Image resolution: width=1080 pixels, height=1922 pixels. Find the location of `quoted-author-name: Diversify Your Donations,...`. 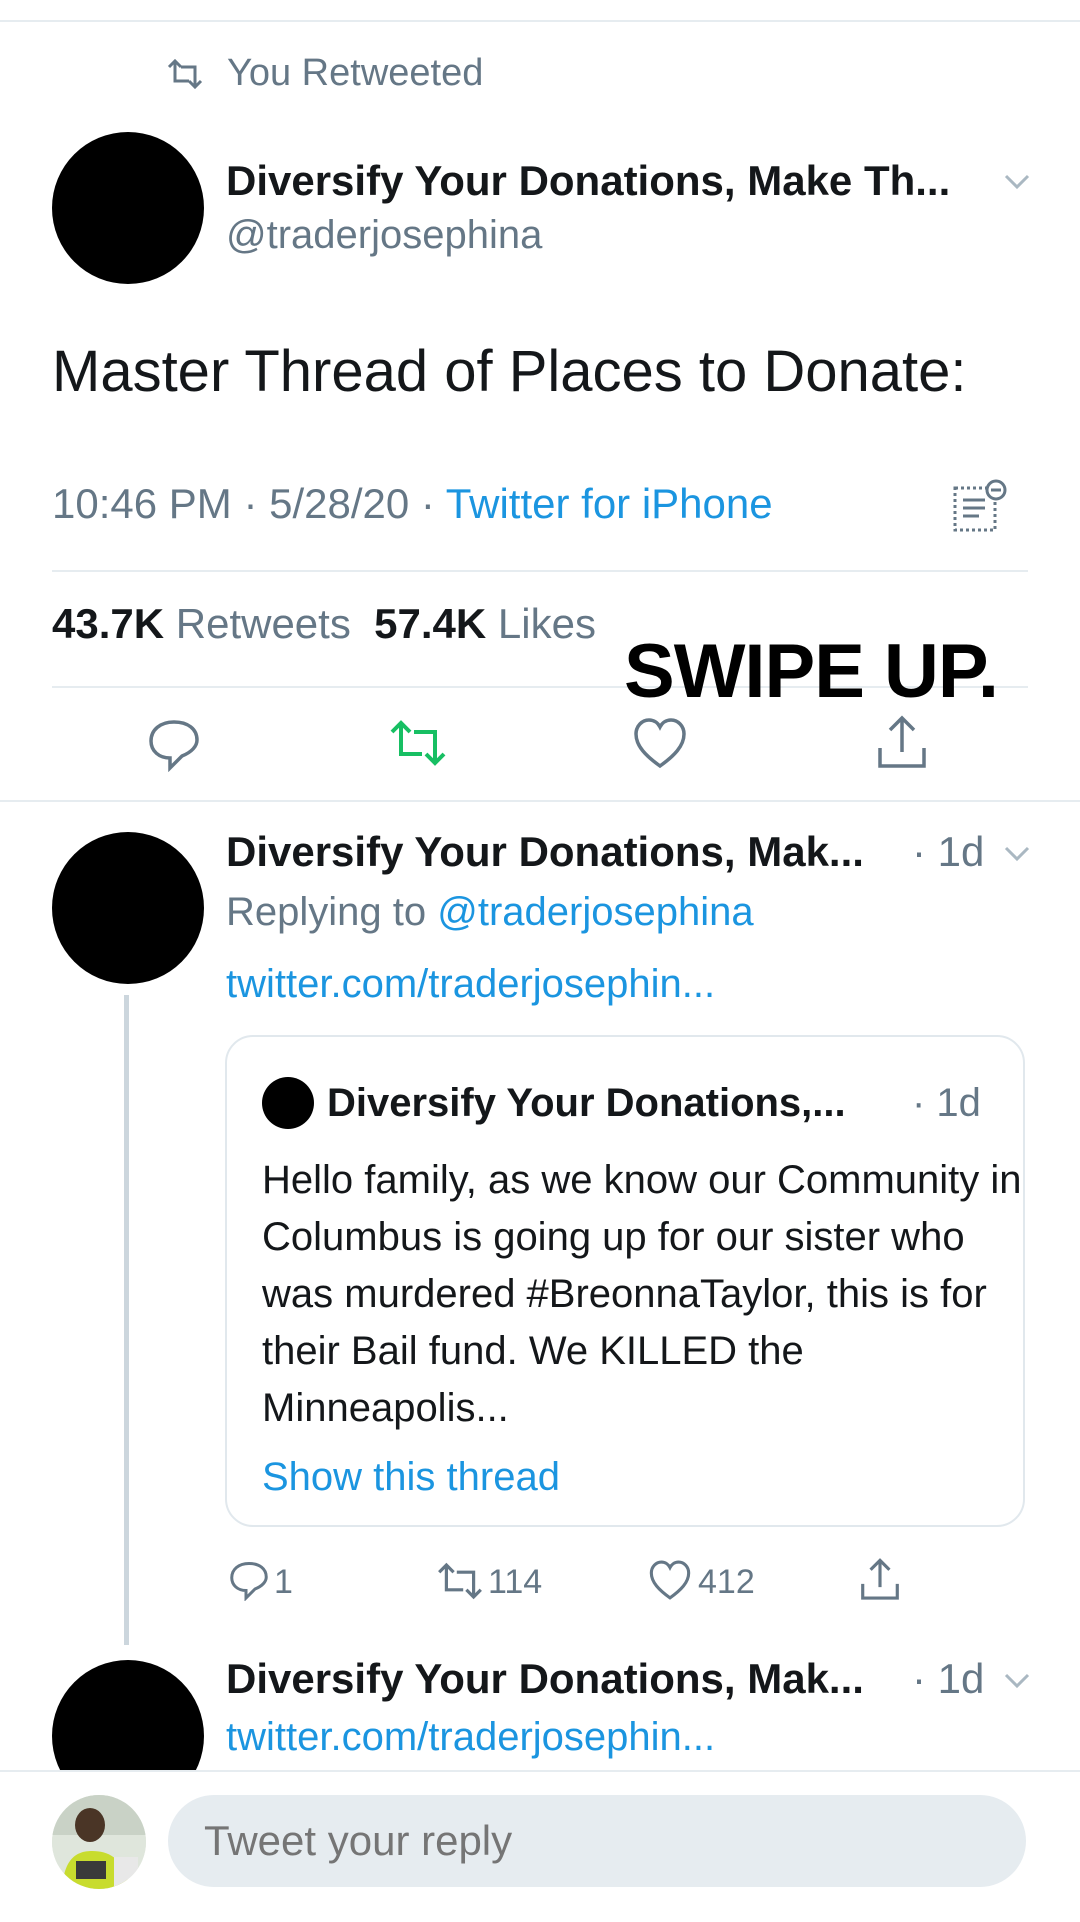

quoted-author-name: Diversify Your Donations,... is located at coordinates (586, 1103).